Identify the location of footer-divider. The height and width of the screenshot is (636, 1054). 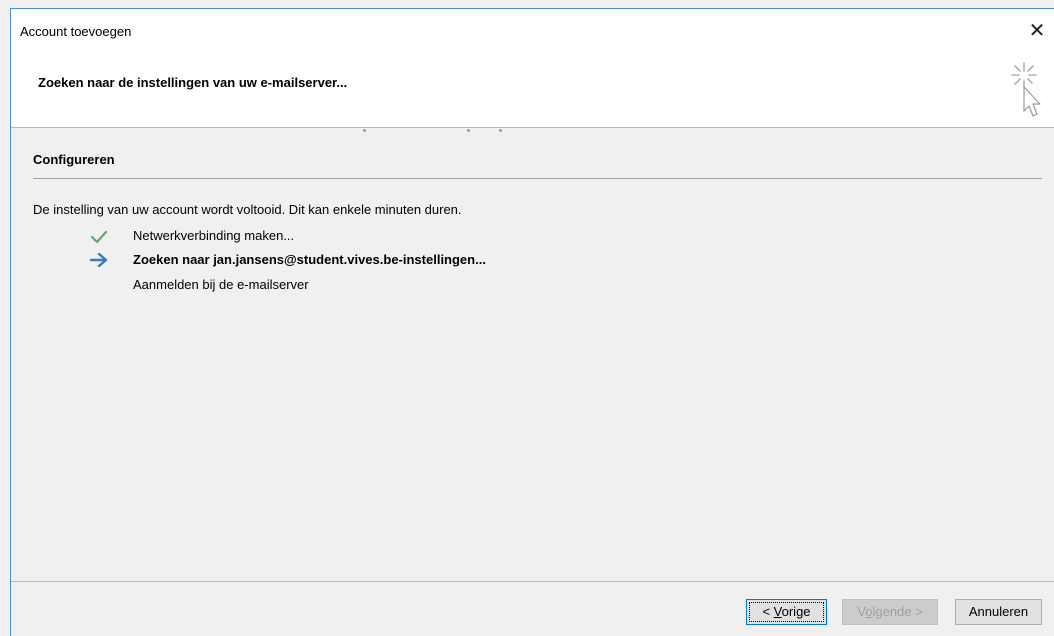
(532, 581).